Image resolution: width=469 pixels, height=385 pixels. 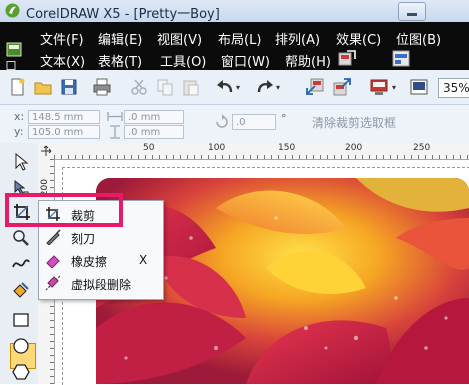 What do you see at coordinates (115, 132) in the screenshot?
I see `height-icon` at bounding box center [115, 132].